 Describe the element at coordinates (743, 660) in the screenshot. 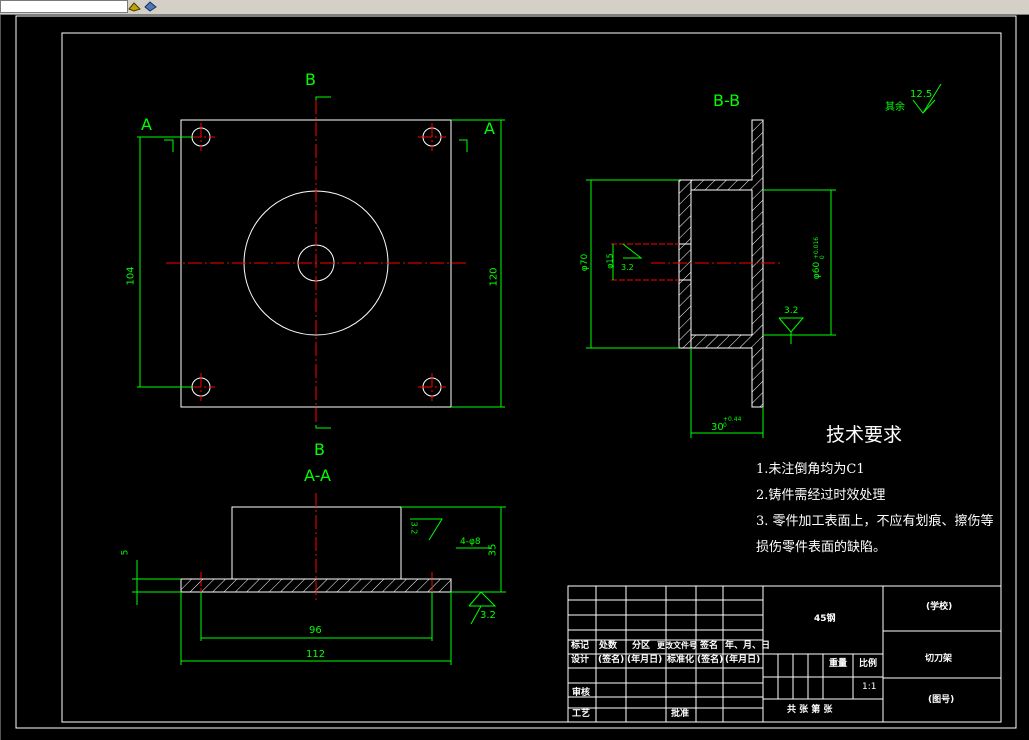

I see `tb-r2-c6: (年月日)` at that location.